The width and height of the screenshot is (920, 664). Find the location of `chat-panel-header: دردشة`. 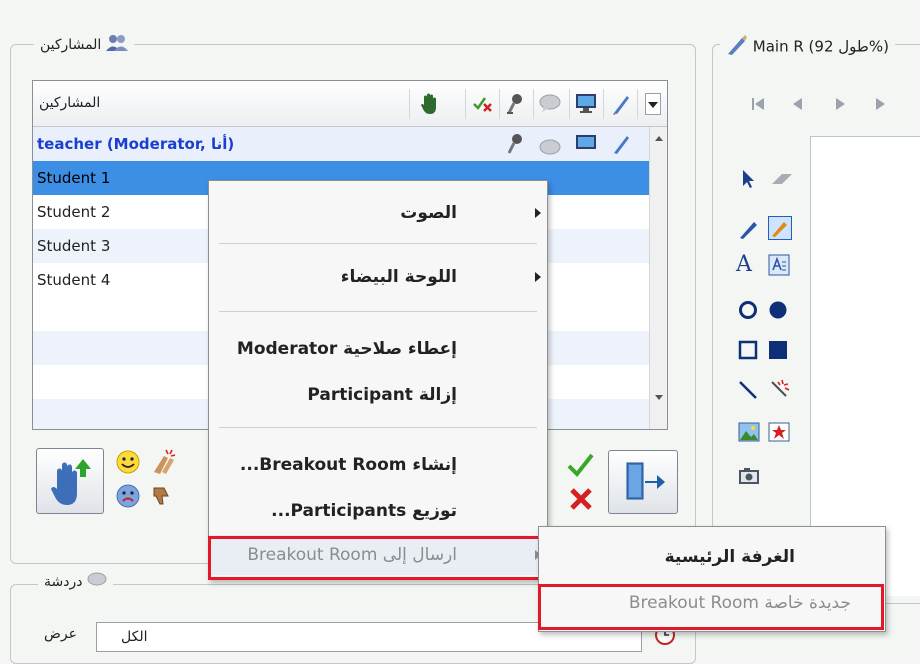

chat-panel-header: دردشة is located at coordinates (75, 582).